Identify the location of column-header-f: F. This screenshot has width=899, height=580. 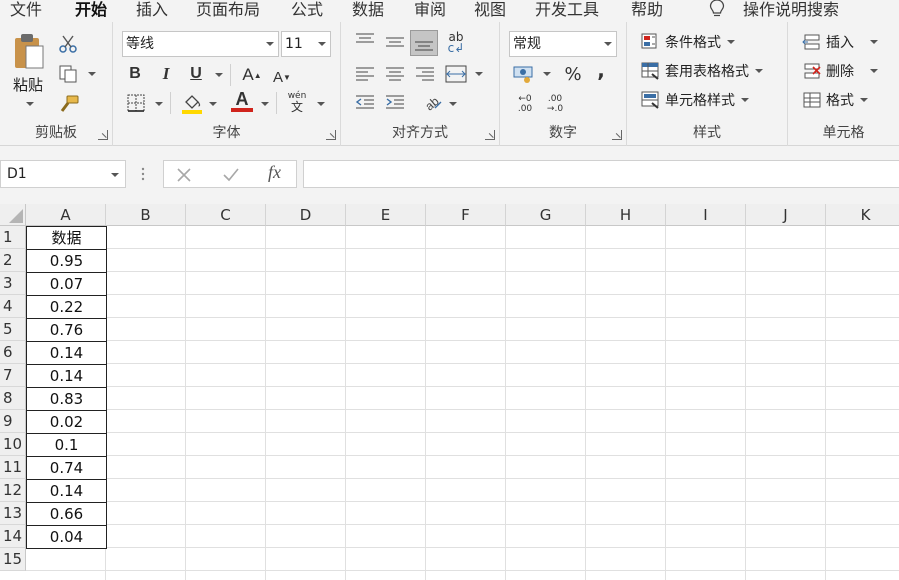
(466, 215).